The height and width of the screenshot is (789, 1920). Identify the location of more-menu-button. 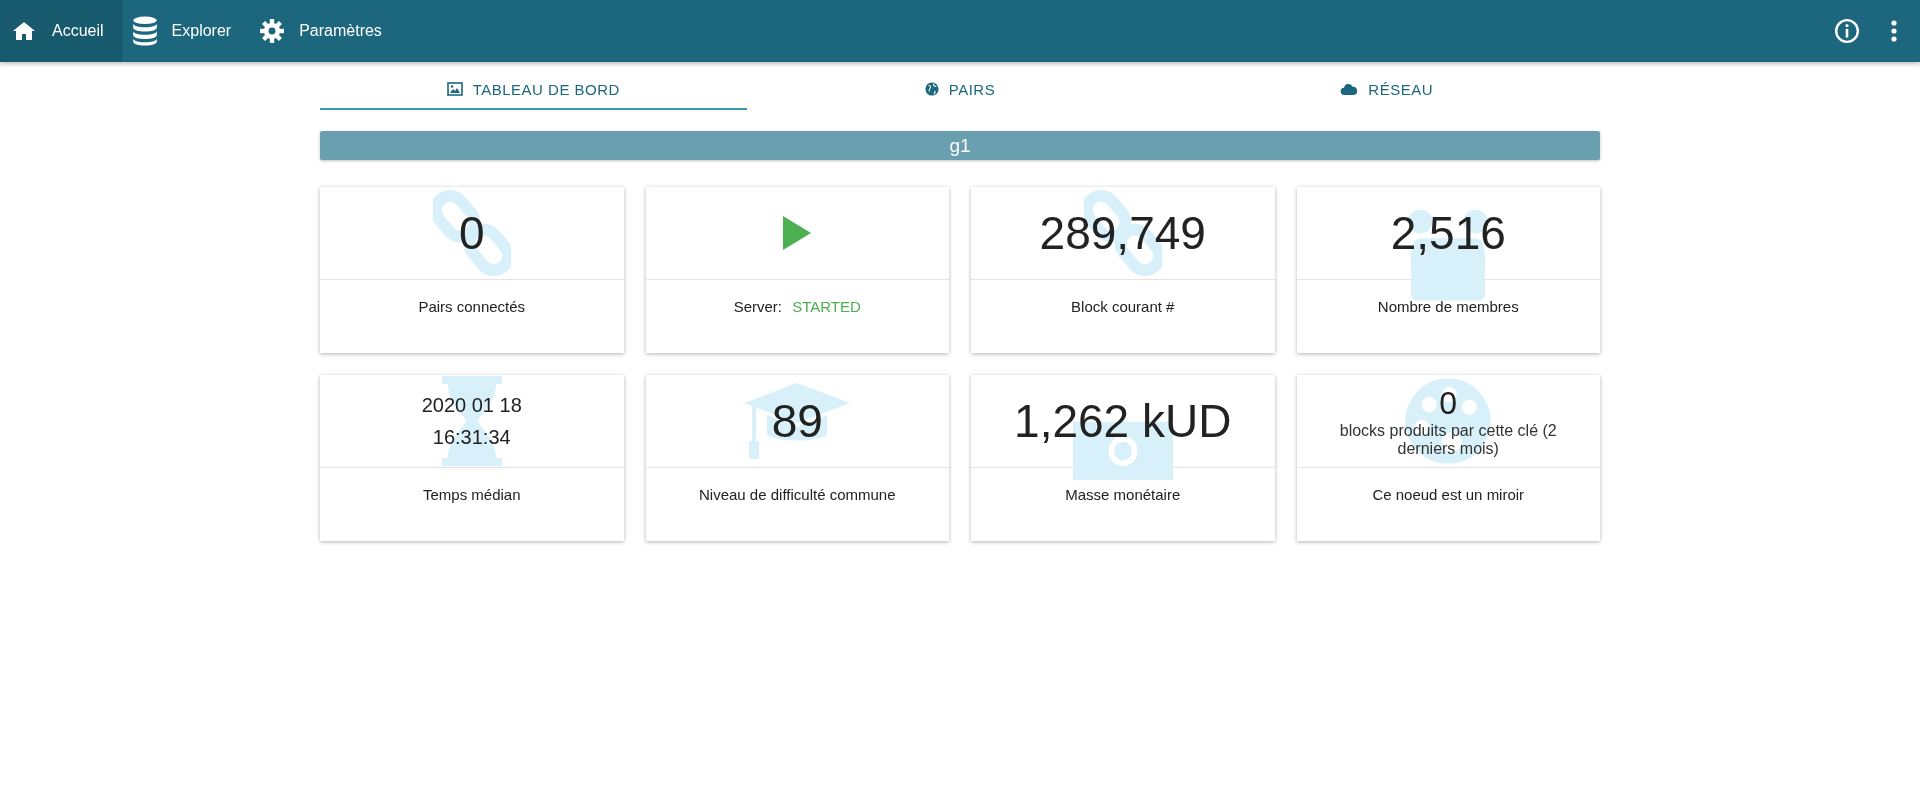
(1894, 31).